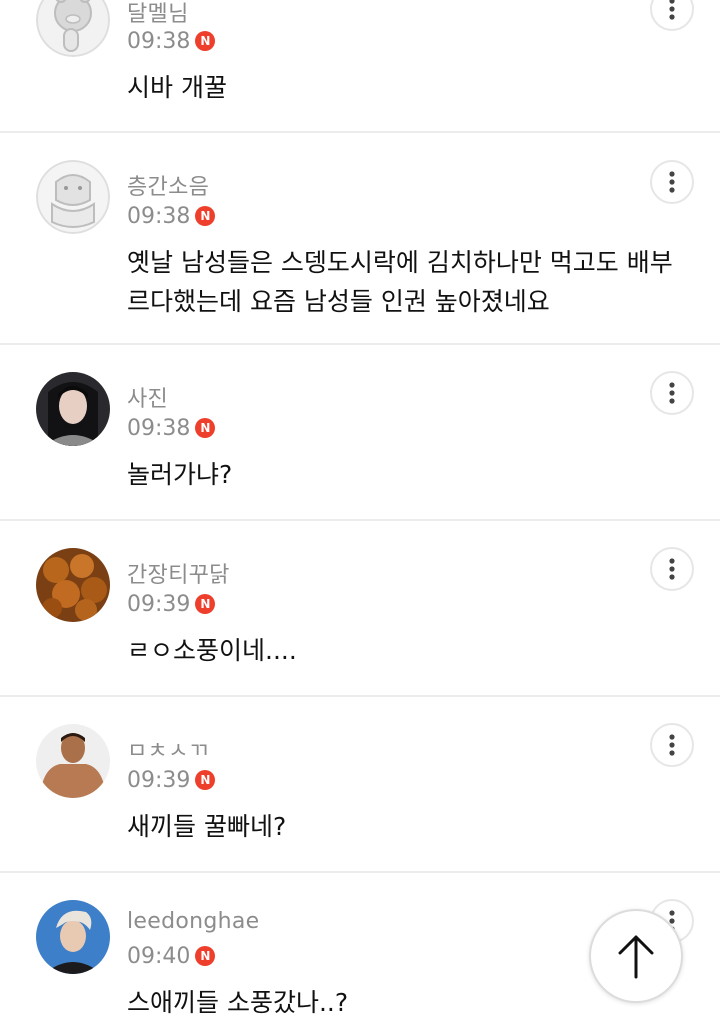 The width and height of the screenshot is (720, 1030). Describe the element at coordinates (168, 185) in the screenshot. I see `comment-author: 층간소음` at that location.